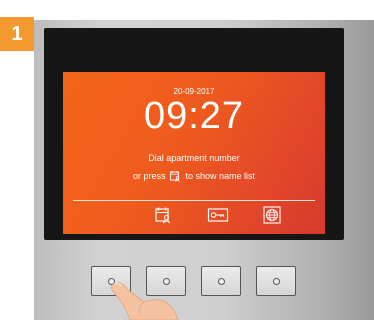 The width and height of the screenshot is (374, 320). Describe the element at coordinates (194, 116) in the screenshot. I see `clock-time: 09:27` at that location.